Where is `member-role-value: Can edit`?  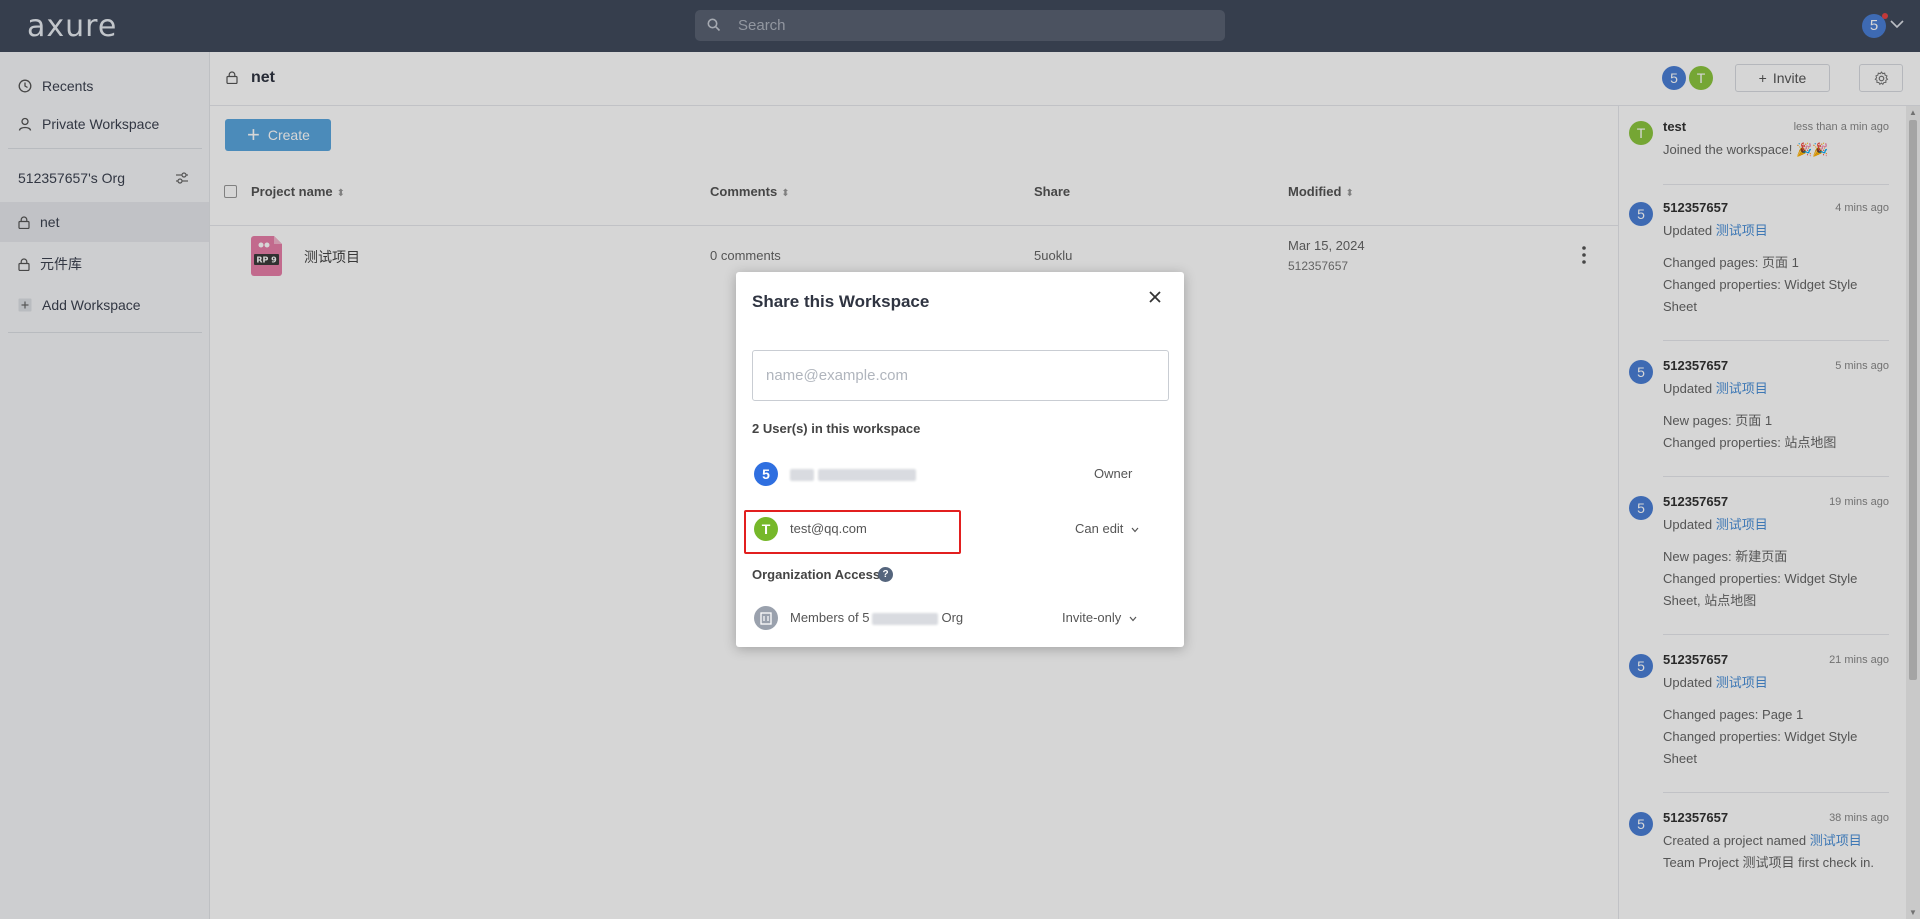
member-role-value: Can edit is located at coordinates (1099, 528).